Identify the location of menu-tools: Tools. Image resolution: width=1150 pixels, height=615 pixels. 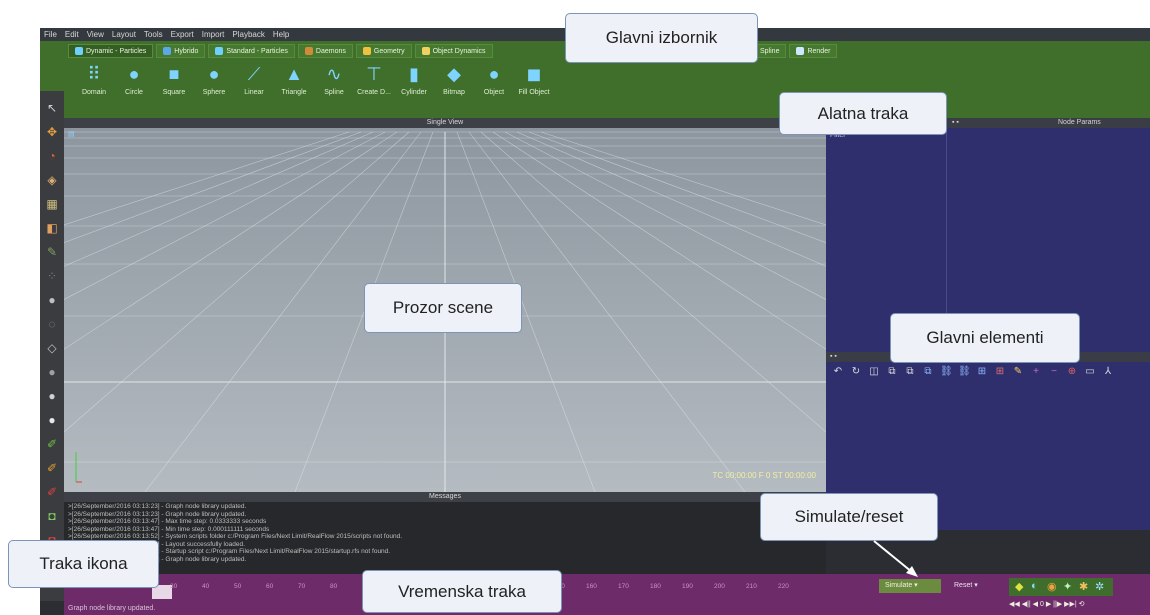
(153, 34).